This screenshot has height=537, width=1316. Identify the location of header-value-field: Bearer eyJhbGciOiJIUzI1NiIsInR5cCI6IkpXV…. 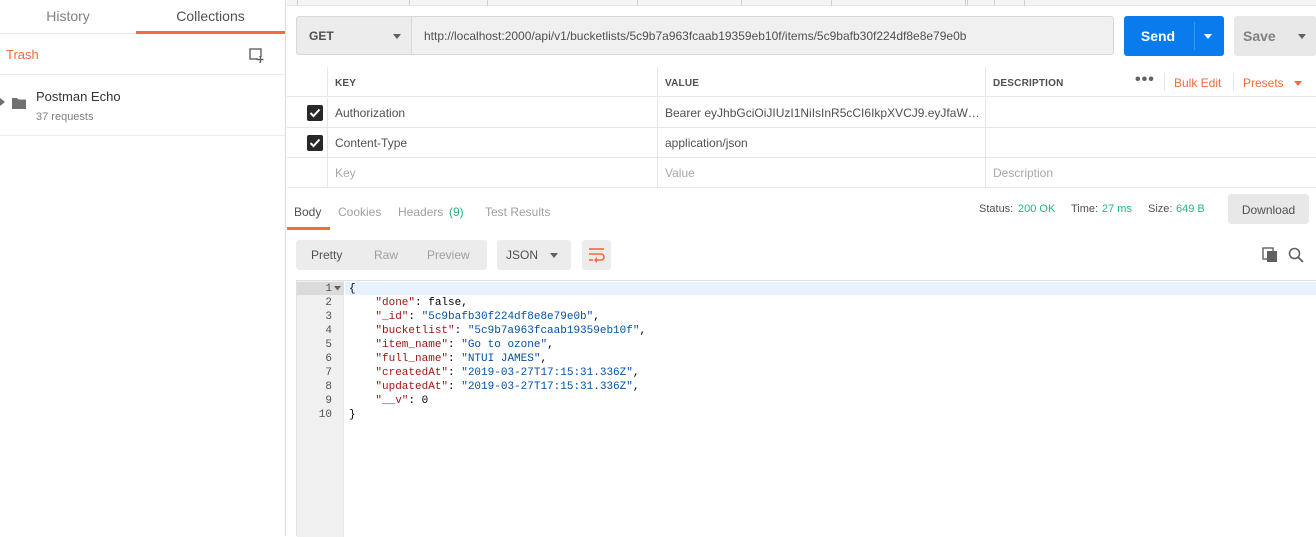
(821, 113).